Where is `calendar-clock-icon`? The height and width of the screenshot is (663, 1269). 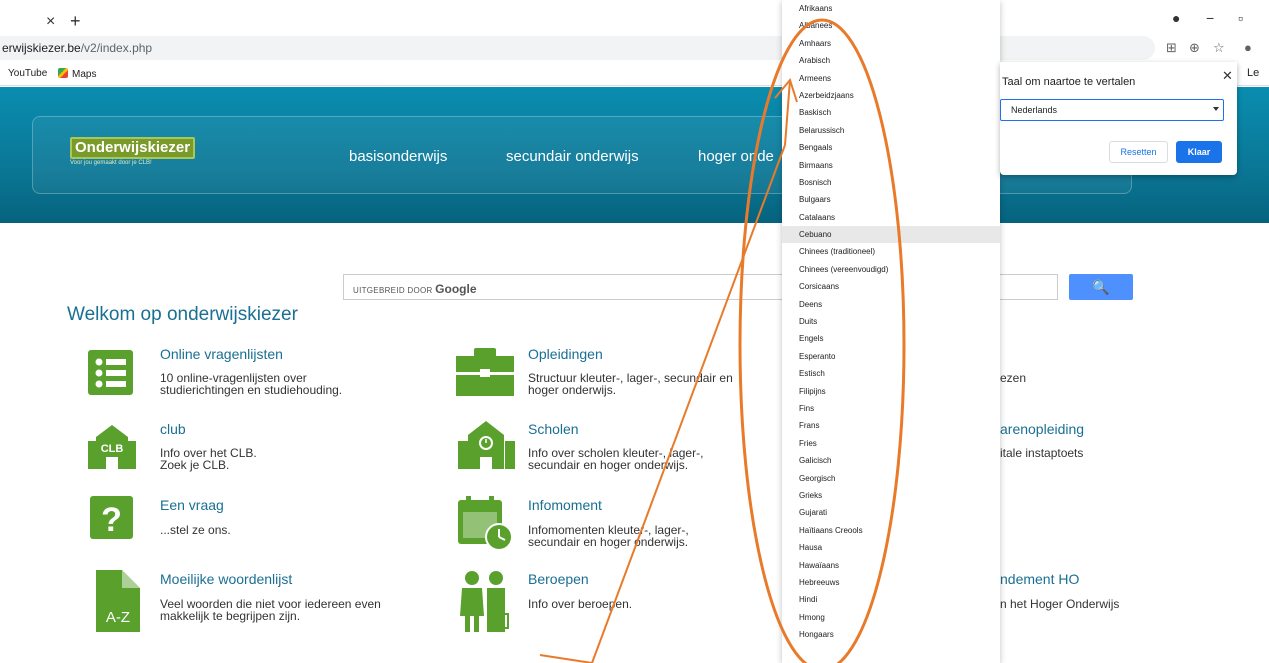
calendar-clock-icon is located at coordinates (486, 523).